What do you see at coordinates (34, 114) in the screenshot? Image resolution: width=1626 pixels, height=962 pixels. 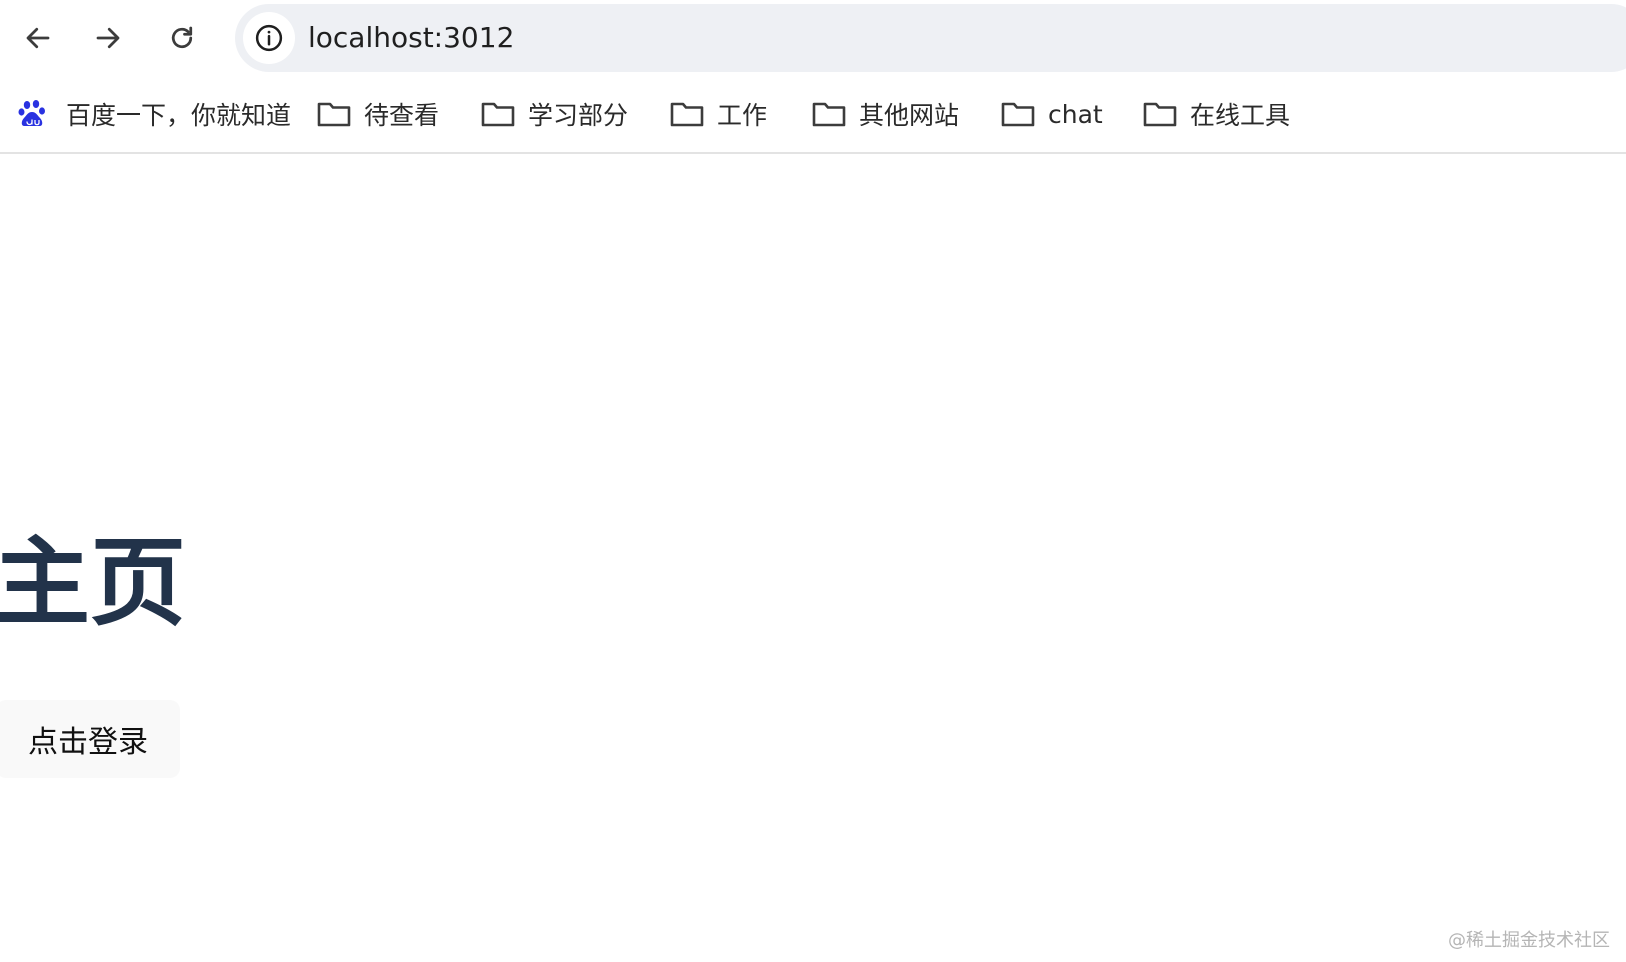 I see `baidu-paw-icon` at bounding box center [34, 114].